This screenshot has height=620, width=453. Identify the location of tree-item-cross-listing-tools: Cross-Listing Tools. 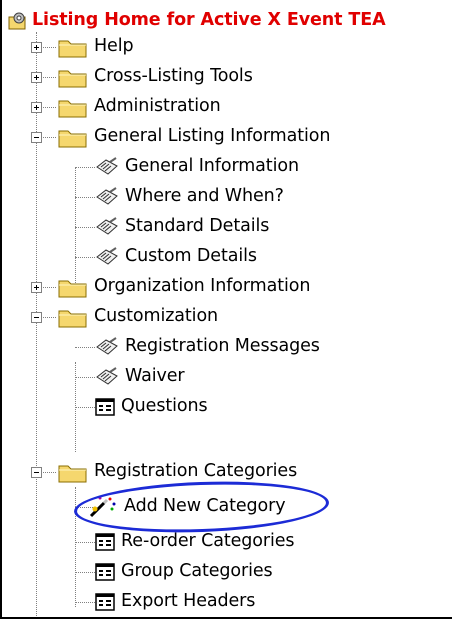
(155, 77).